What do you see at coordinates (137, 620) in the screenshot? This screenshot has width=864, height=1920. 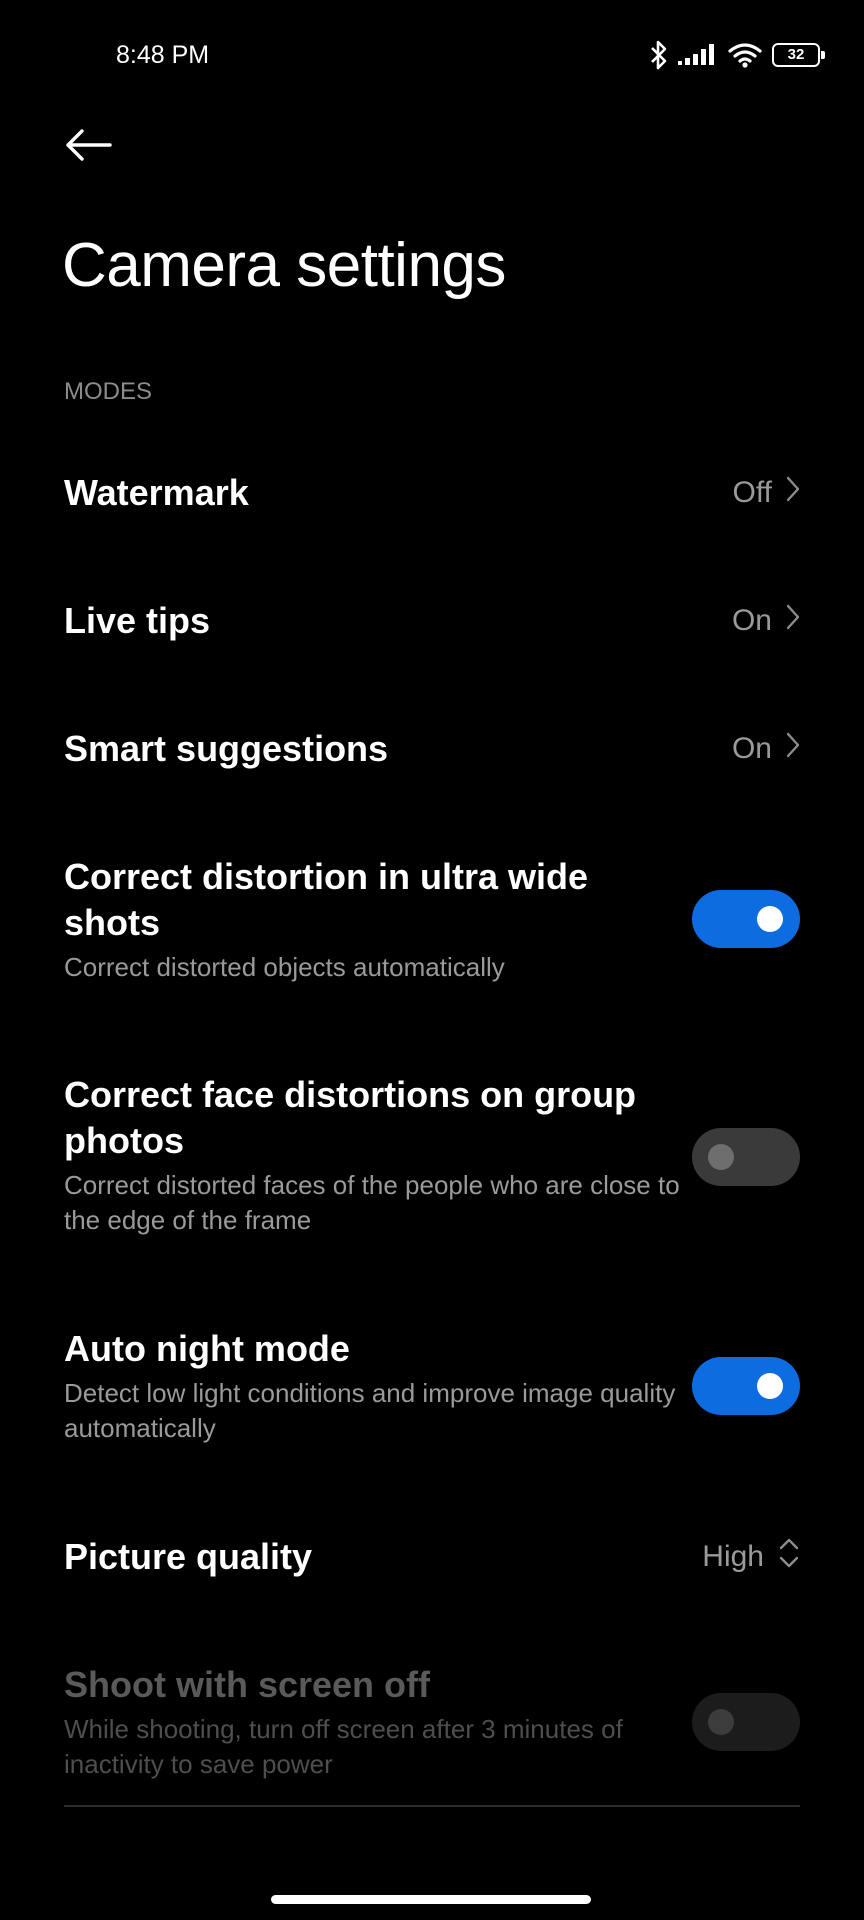 I see `setting-title: Live tips` at bounding box center [137, 620].